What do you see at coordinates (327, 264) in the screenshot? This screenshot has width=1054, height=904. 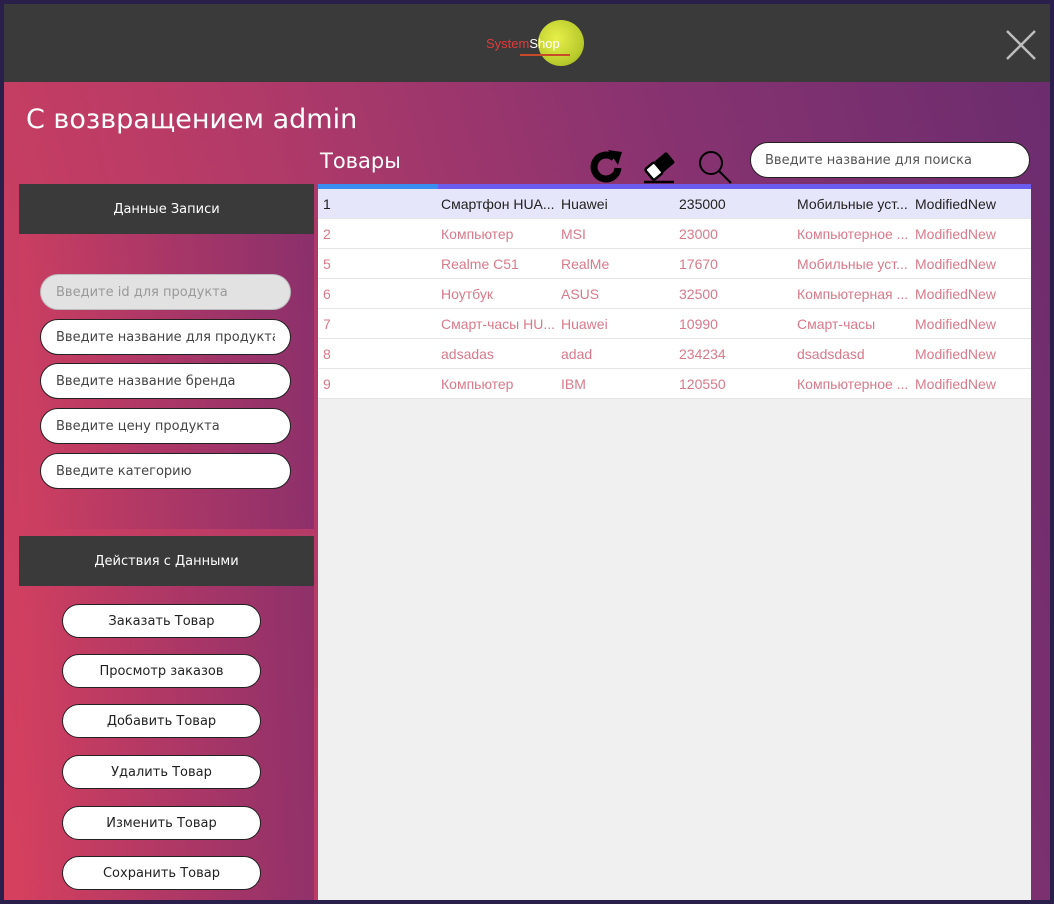 I see `cell-id: 5` at bounding box center [327, 264].